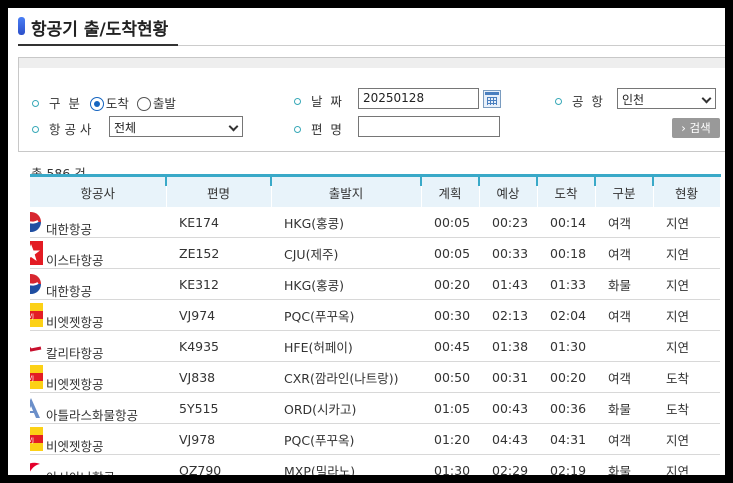  What do you see at coordinates (218, 315) in the screenshot?
I see `cell-flight: VJ974` at bounding box center [218, 315].